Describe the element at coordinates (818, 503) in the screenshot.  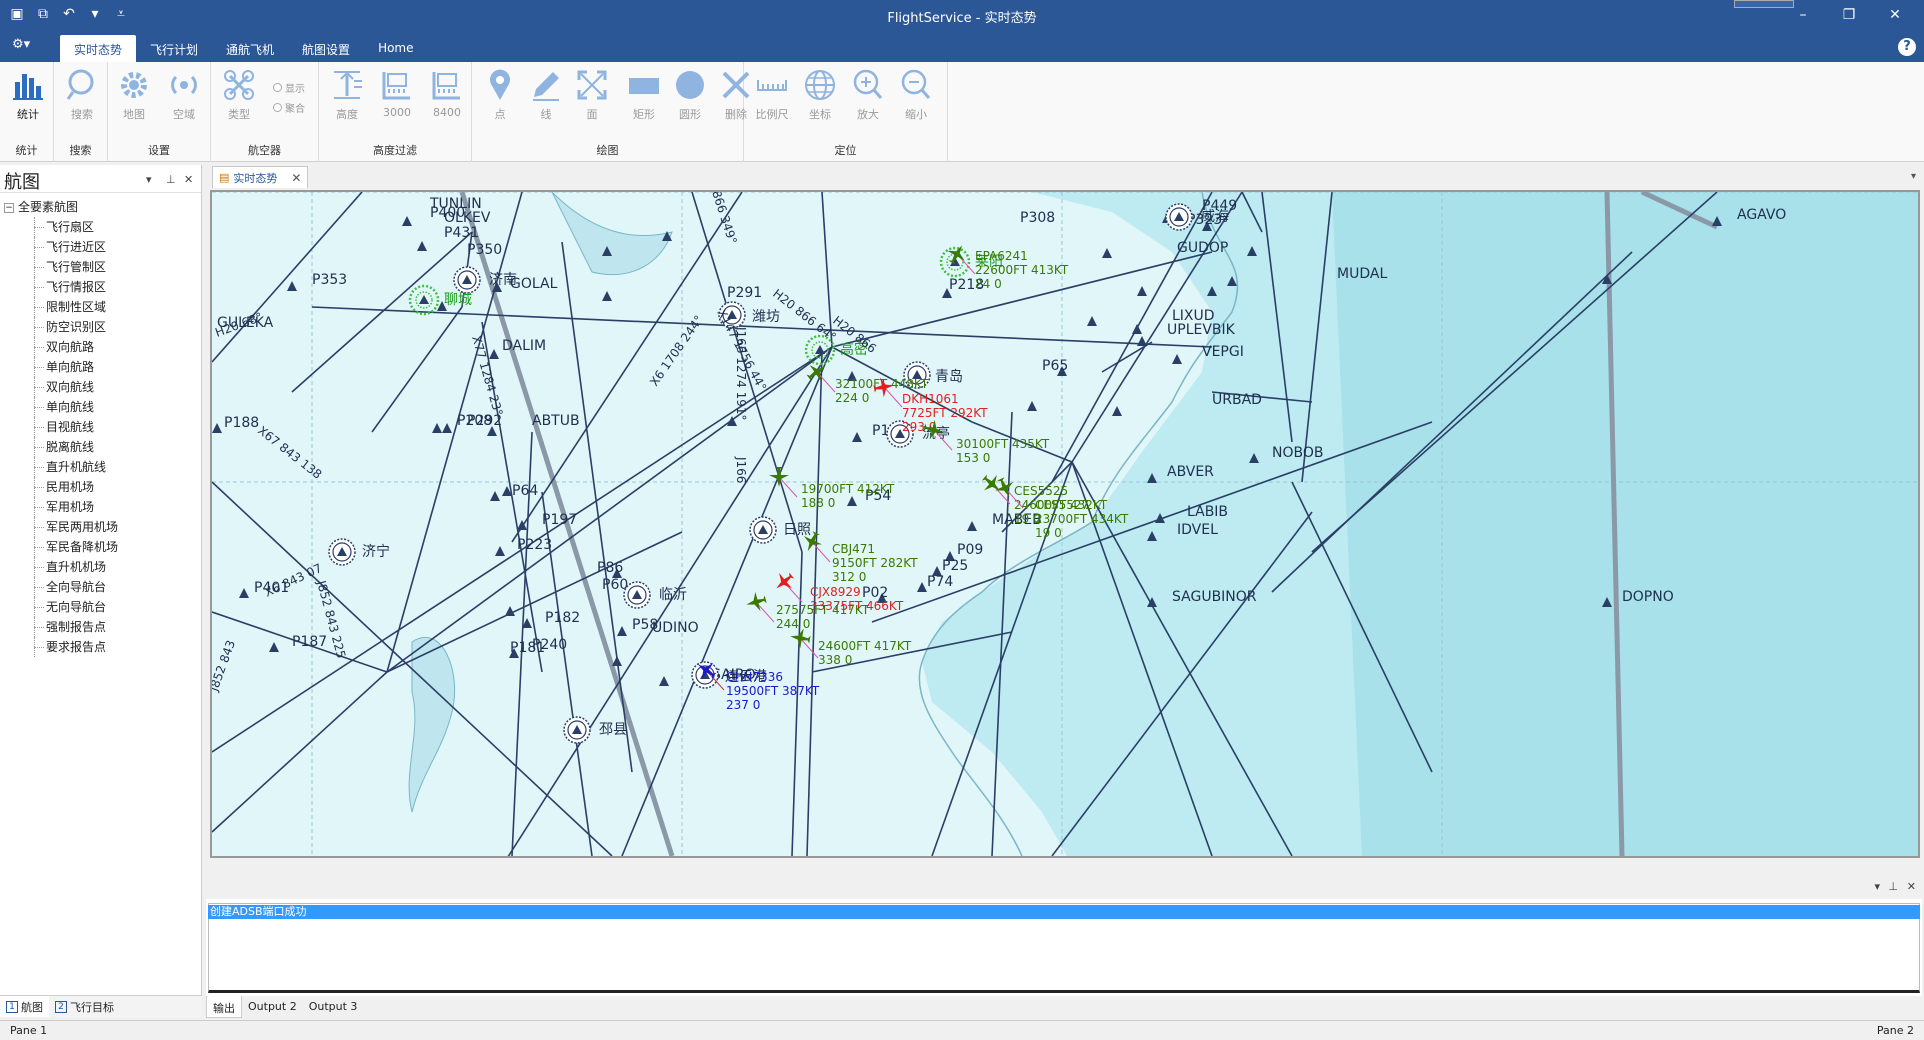
I see `flight-heading: 188 0` at that location.